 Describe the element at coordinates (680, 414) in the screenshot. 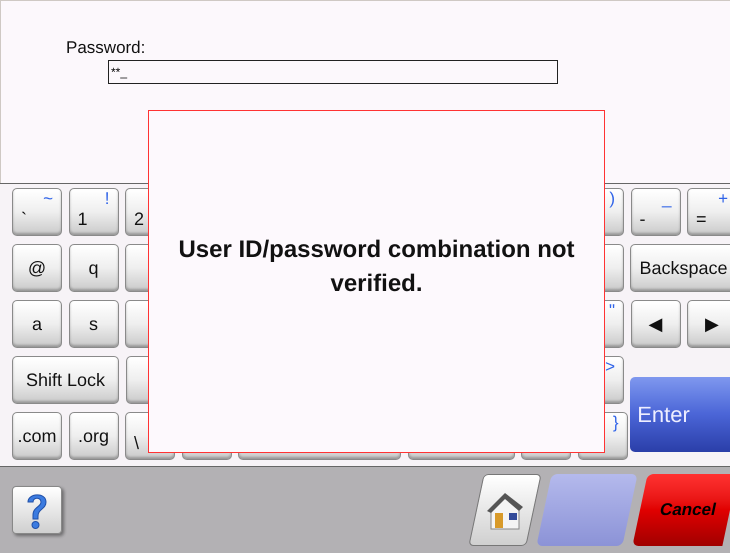

I see `enter-key: Enter` at that location.